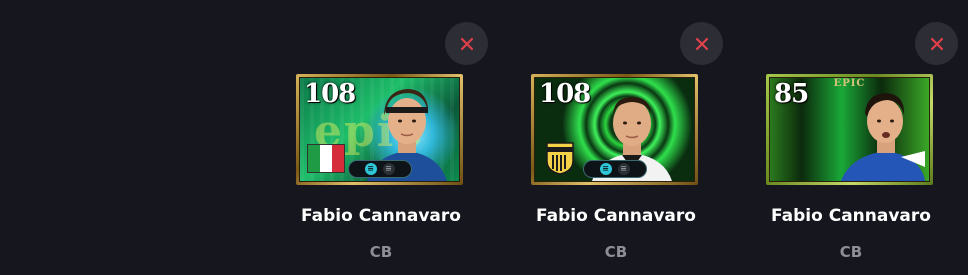  Describe the element at coordinates (614, 129) in the screenshot. I see `player-card: 108 ≡ ≡` at that location.